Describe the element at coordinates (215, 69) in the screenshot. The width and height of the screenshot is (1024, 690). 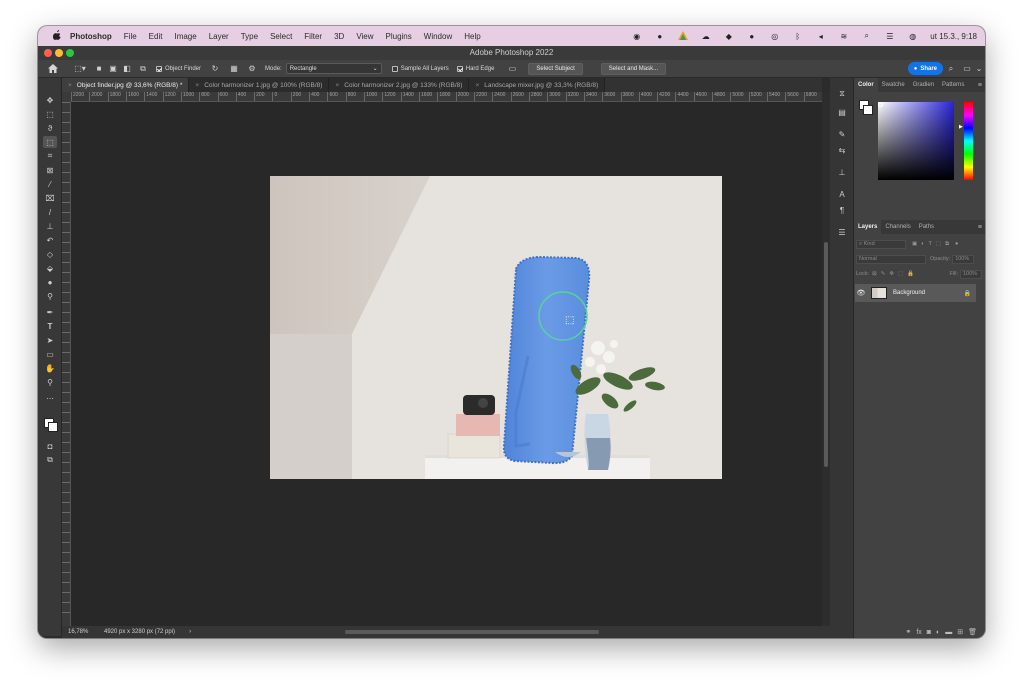
I see `refresh-icon: ↻` at that location.